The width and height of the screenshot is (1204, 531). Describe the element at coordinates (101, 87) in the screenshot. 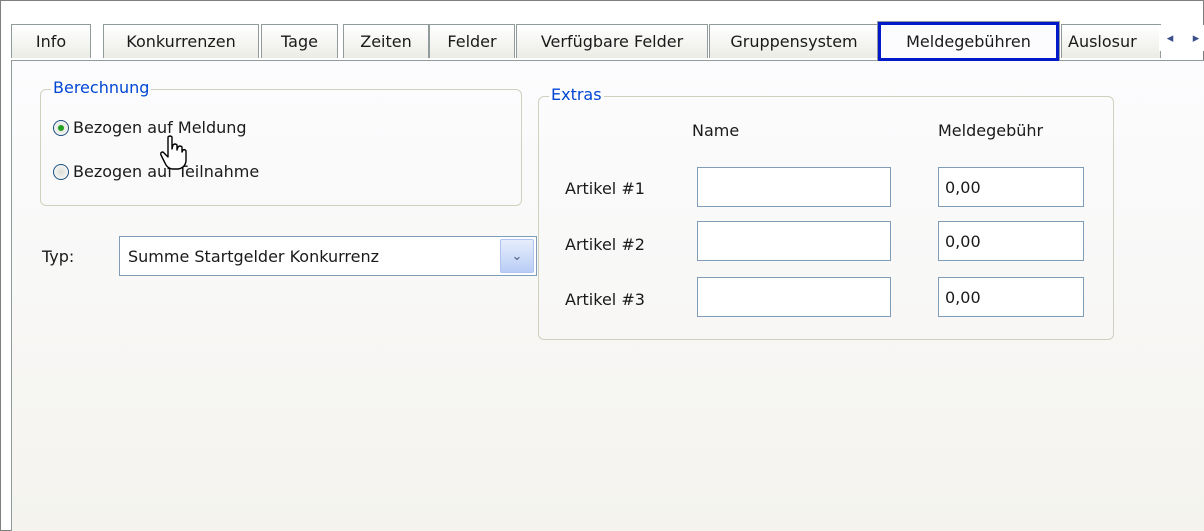

I see `group-legend: Berechnung` at that location.